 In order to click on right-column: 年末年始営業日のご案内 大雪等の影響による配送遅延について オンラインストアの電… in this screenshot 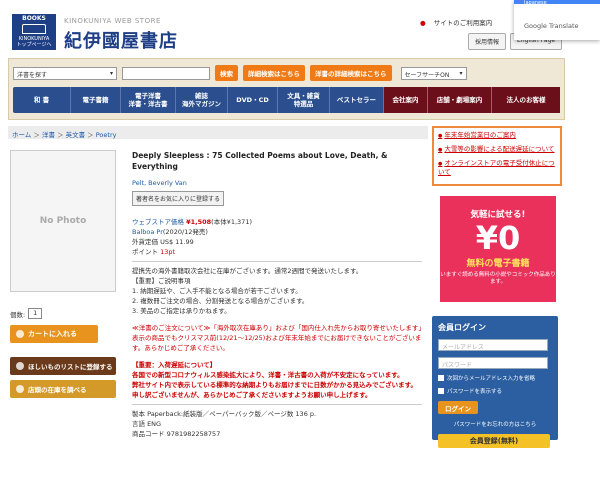, I will do `click(497, 287)`.